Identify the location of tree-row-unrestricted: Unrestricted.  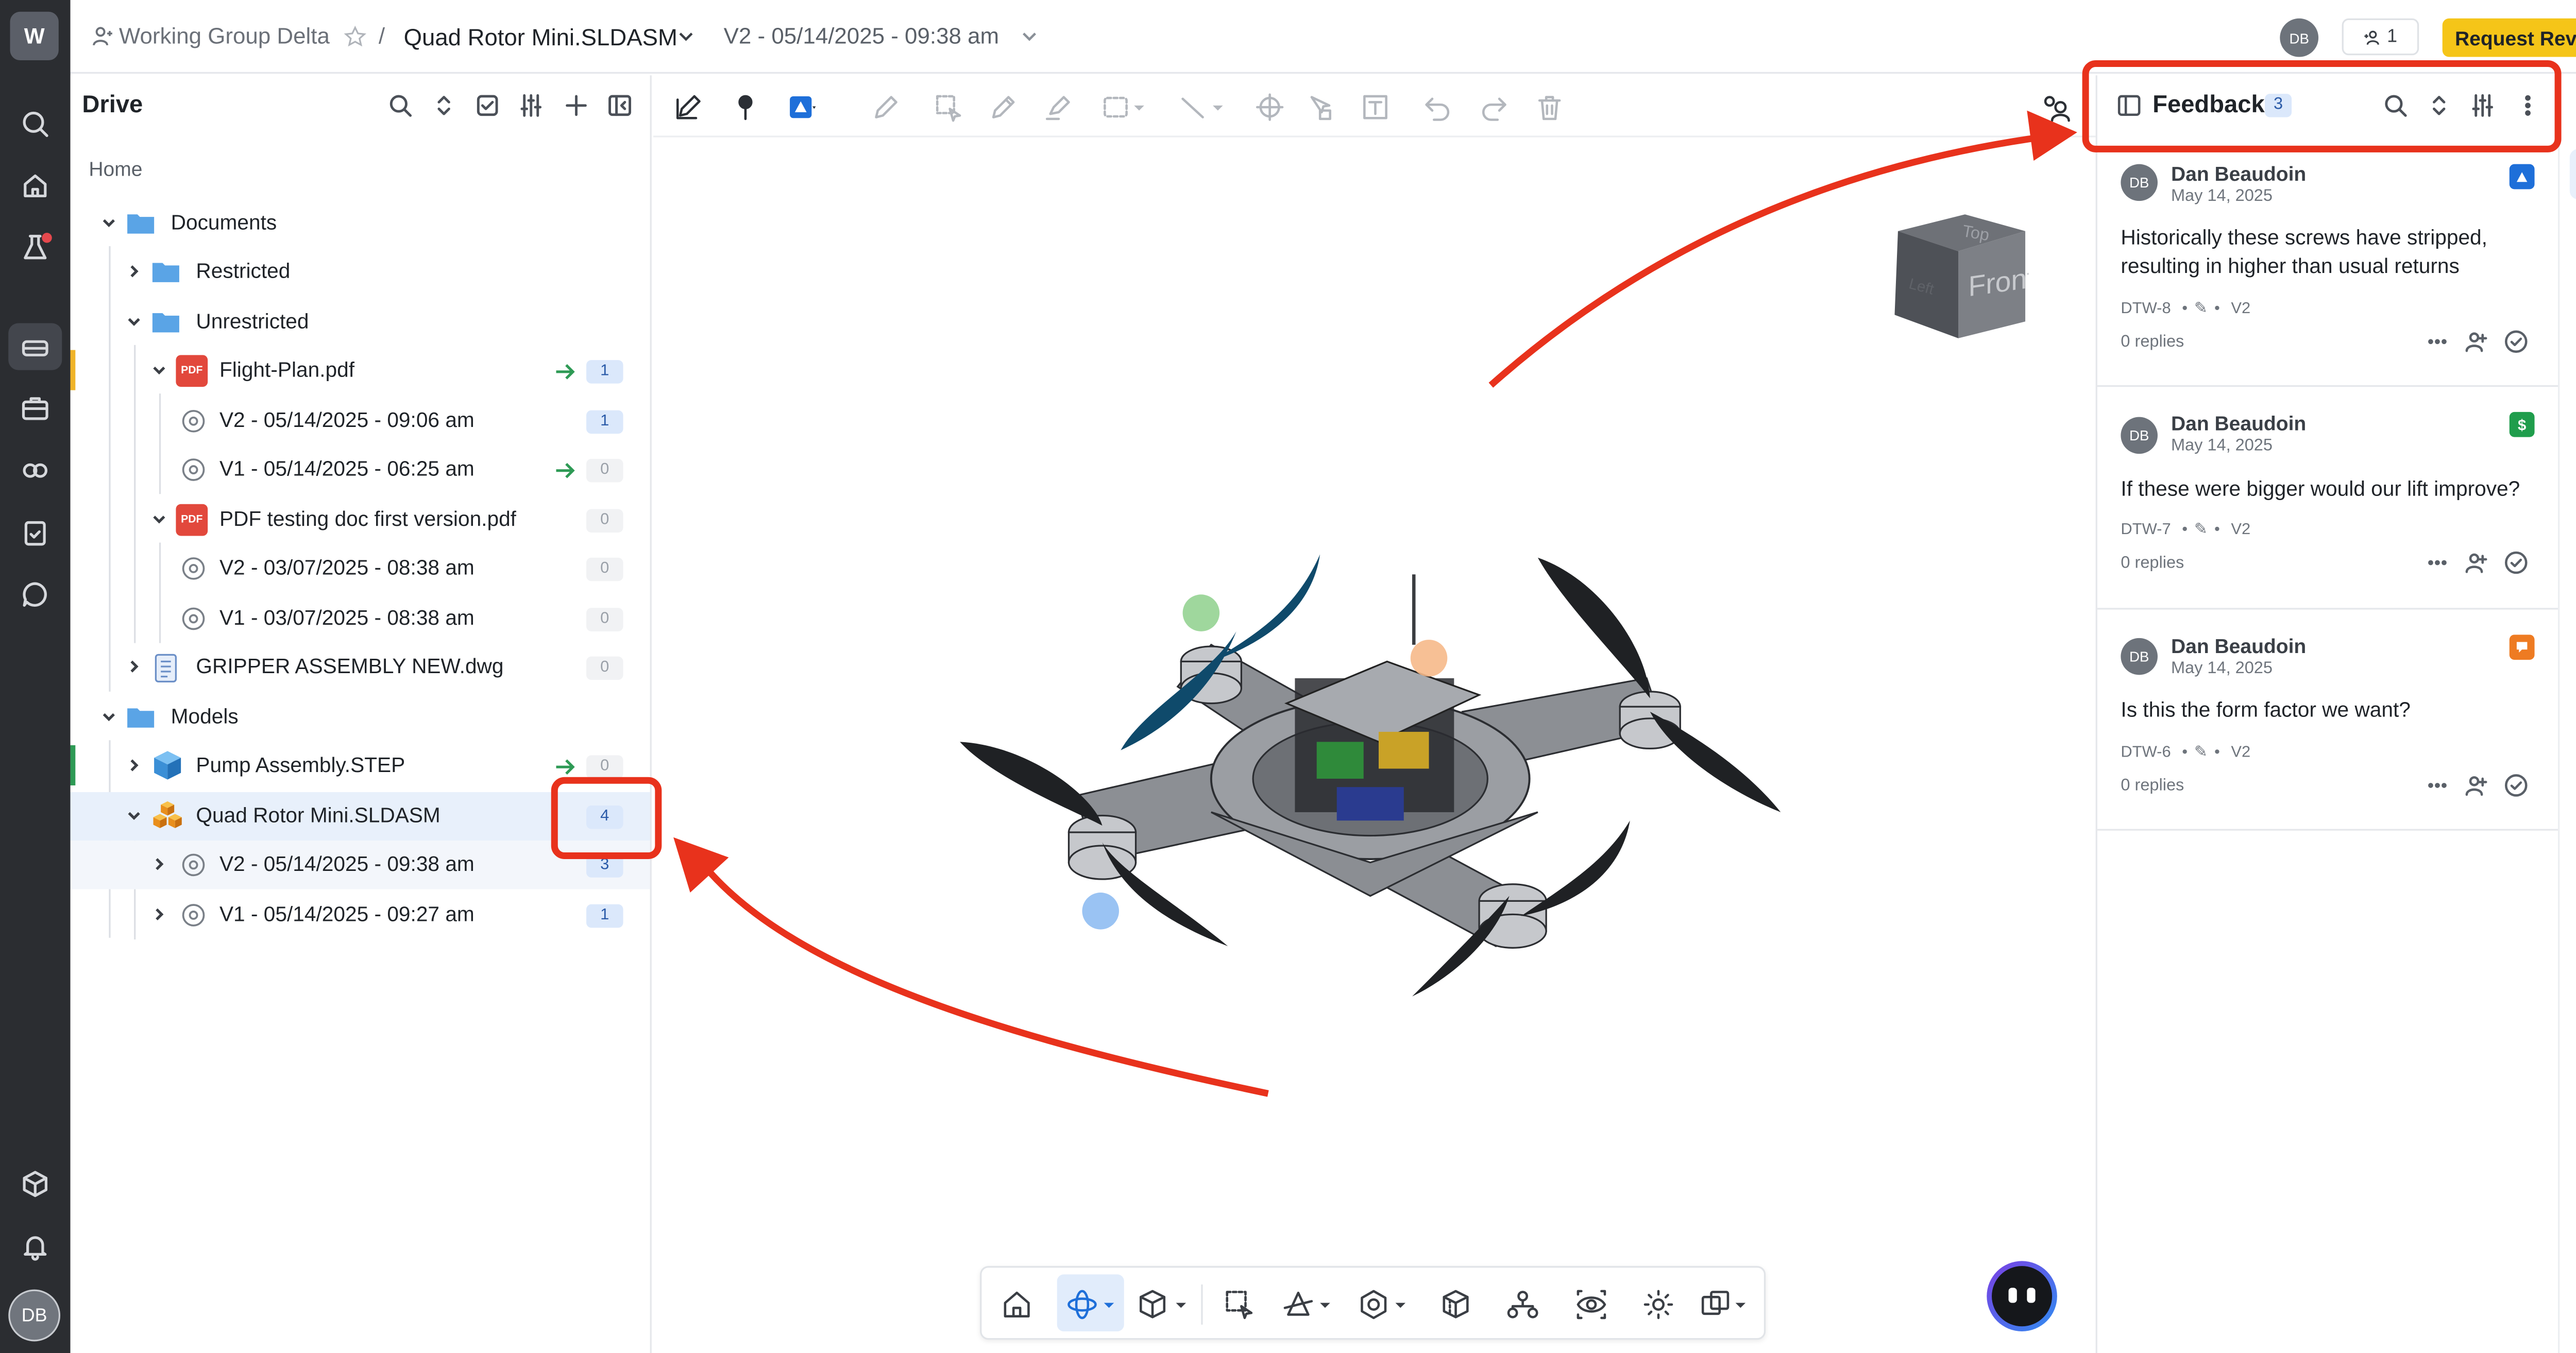
(360, 322).